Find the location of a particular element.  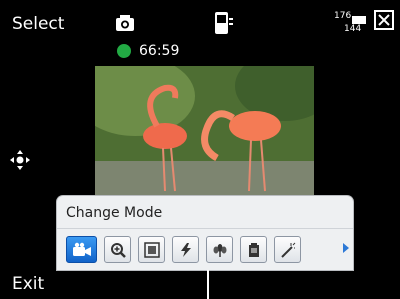

close-button is located at coordinates (384, 20).